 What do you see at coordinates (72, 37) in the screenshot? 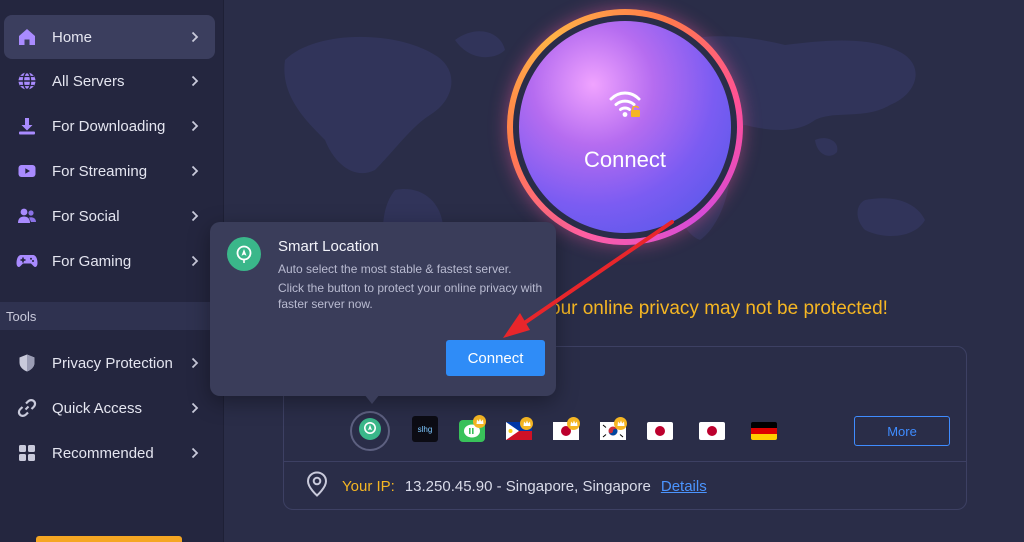
I see `sidebar-item-label: Home` at bounding box center [72, 37].